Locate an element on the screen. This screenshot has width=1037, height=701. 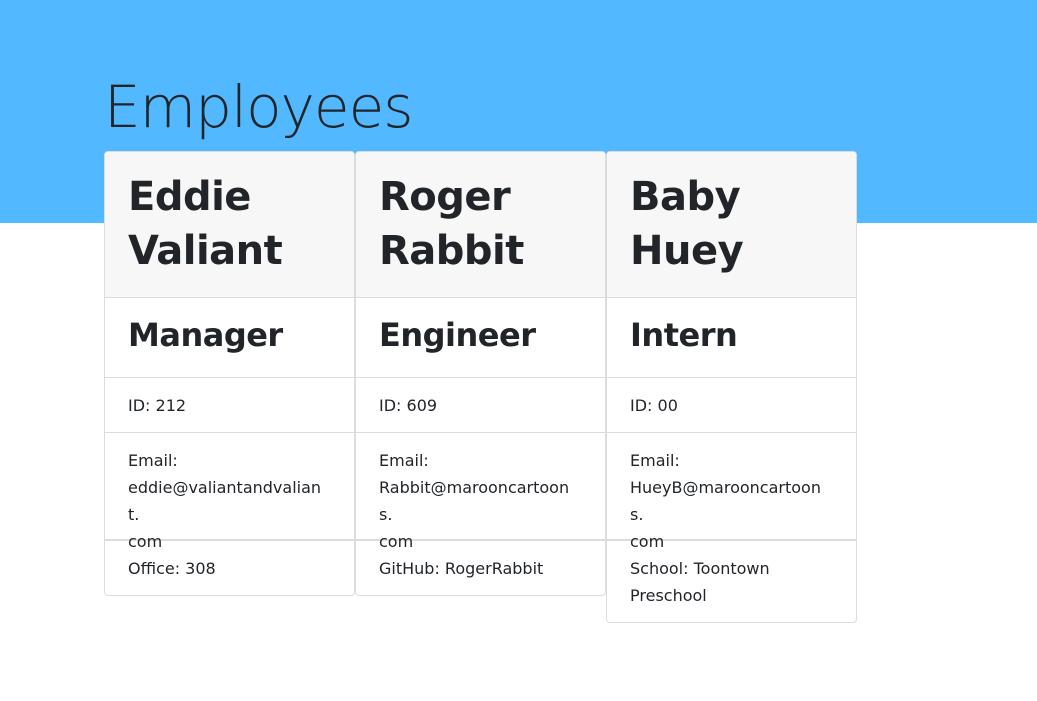
role-row: Intern is located at coordinates (731, 338).